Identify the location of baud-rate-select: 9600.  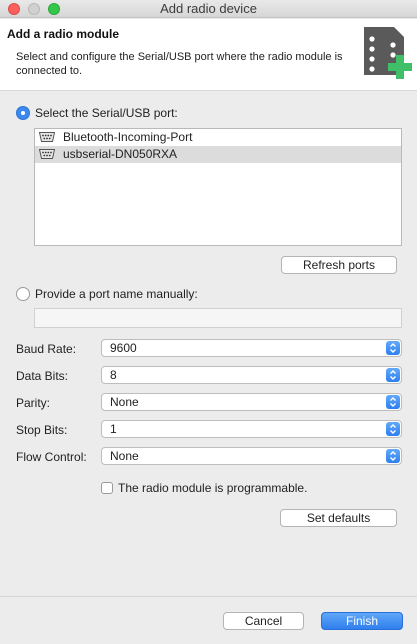
(251, 348).